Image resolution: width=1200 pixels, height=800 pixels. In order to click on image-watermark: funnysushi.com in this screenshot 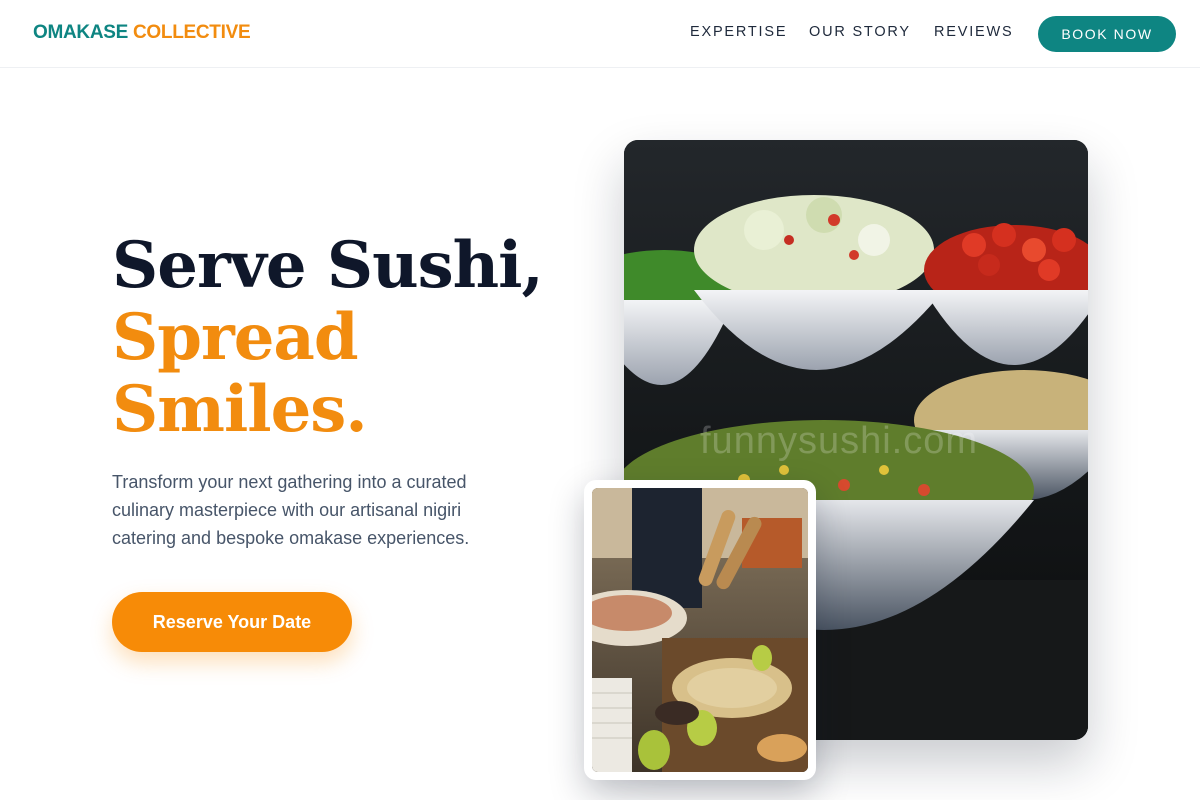, I will do `click(839, 441)`.